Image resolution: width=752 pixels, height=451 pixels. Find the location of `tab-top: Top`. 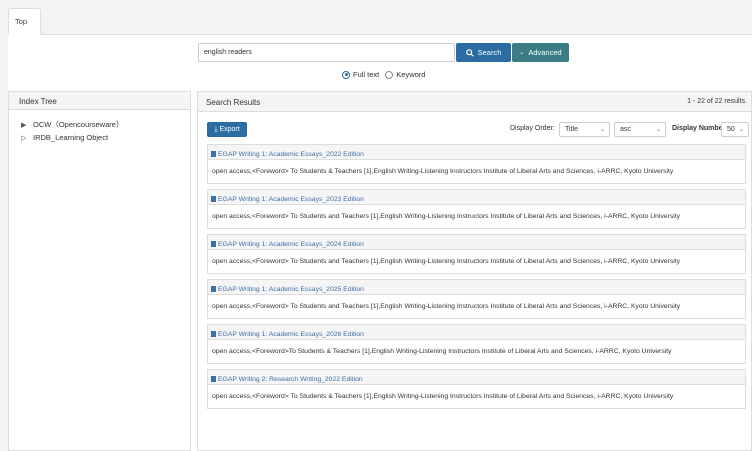

tab-top: Top is located at coordinates (24, 21).